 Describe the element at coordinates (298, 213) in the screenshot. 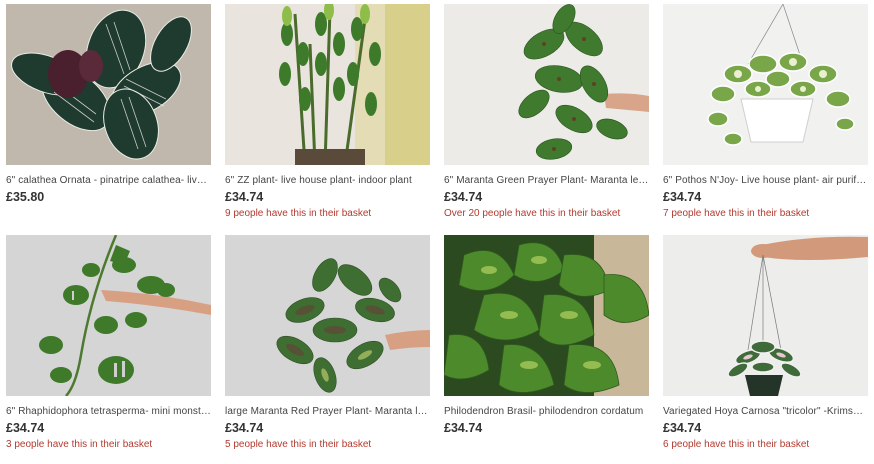

I see `basket-count-notice: 9 people have this in their basket` at that location.